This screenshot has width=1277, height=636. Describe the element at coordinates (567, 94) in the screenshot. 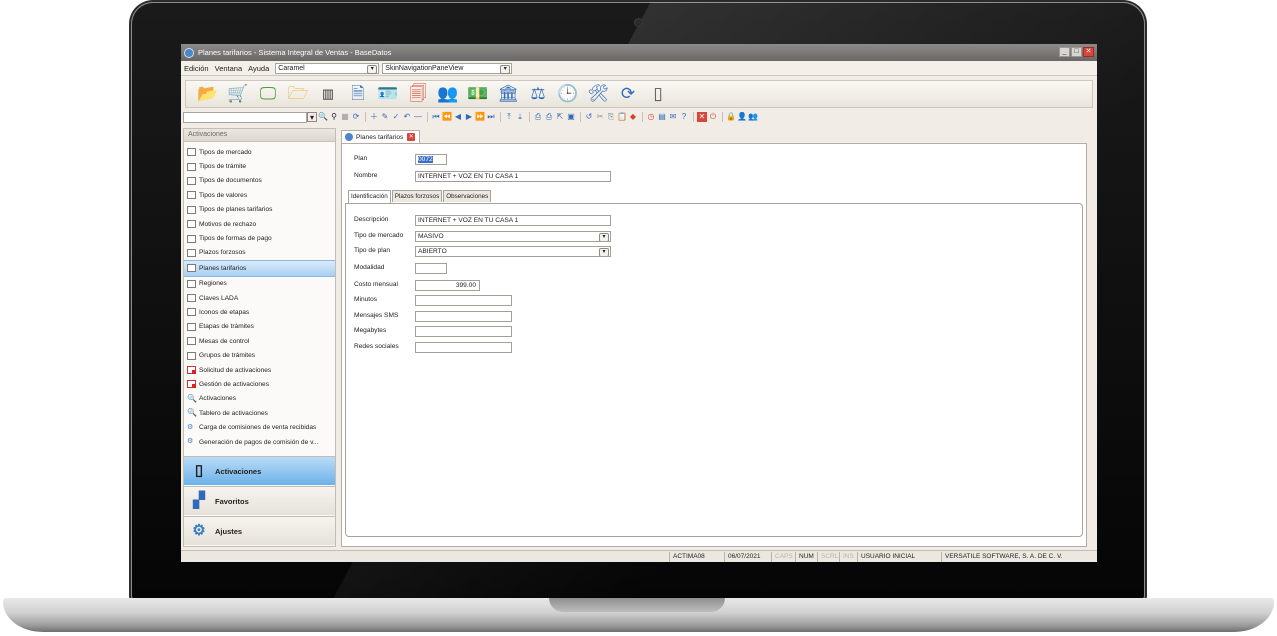

I see `clock-icon: 🕒` at that location.